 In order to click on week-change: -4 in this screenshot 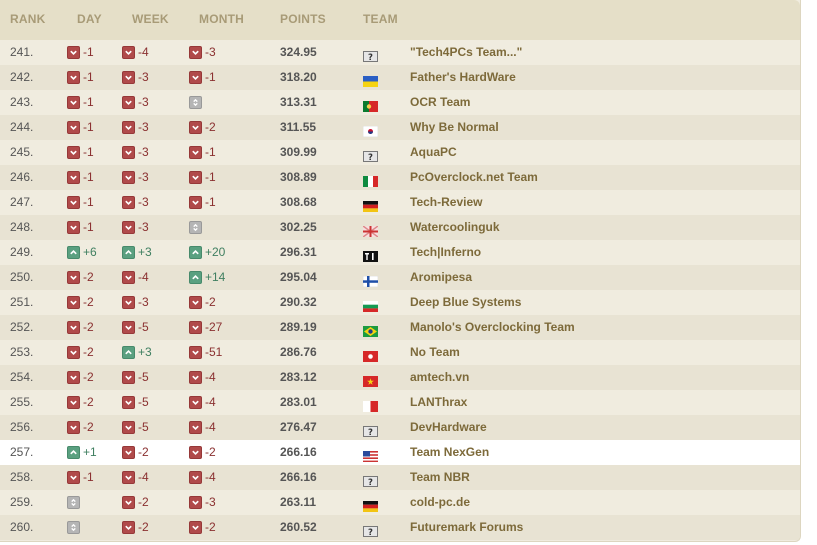, I will do `click(135, 277)`.